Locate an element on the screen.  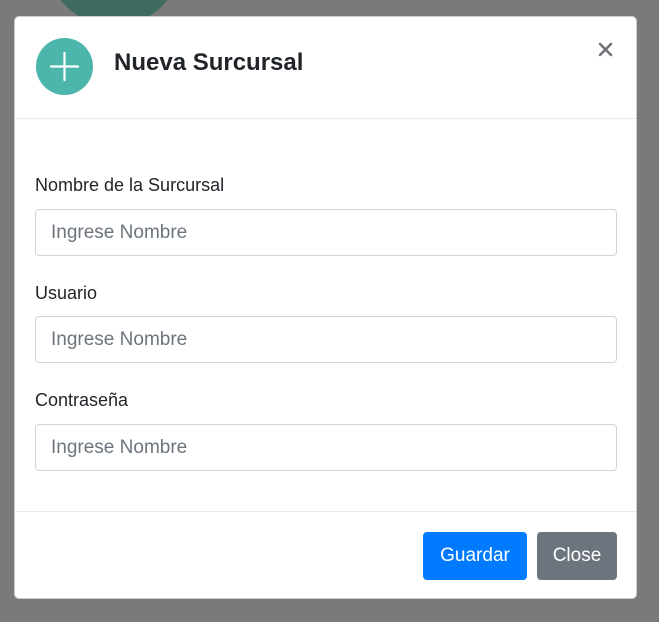
plus-icon is located at coordinates (64, 66).